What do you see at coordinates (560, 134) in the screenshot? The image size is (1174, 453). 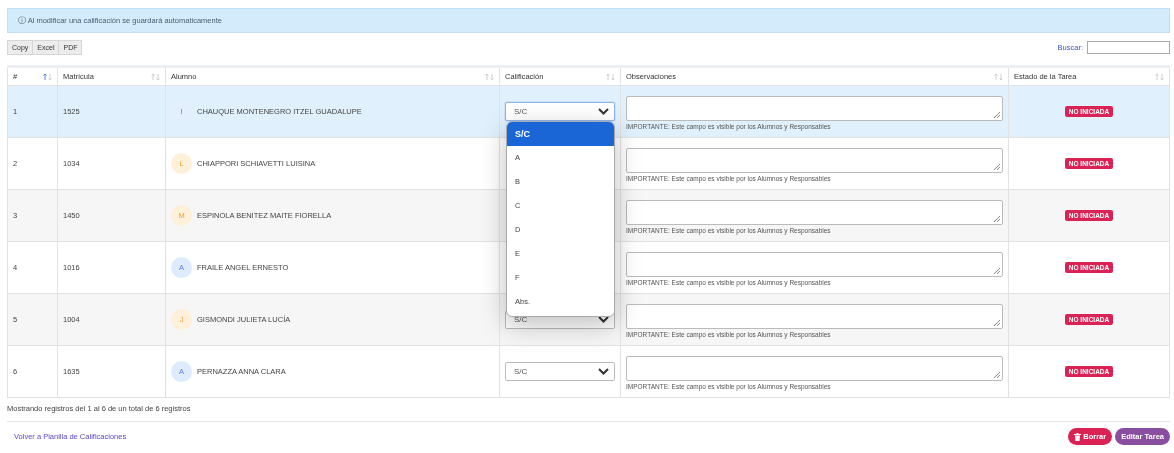 I see `dropdown-option: S/C` at bounding box center [560, 134].